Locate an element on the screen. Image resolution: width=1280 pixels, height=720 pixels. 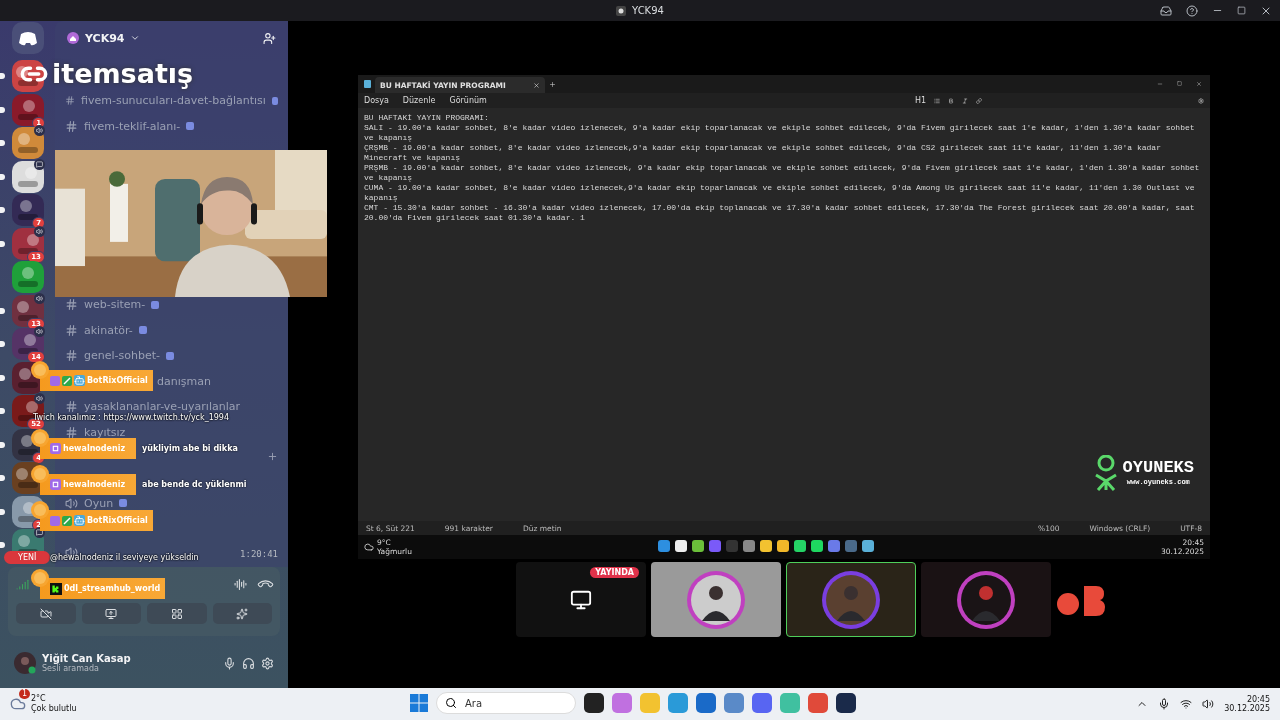
channel-name: fivem-sunucuları-davet-bağlantısı is located at coordinates (173, 101).